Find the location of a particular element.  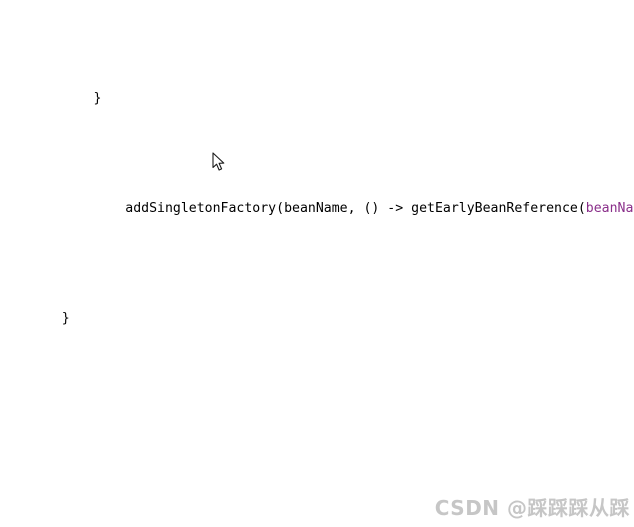

code-token-beanname: beanName is located at coordinates (316, 208).